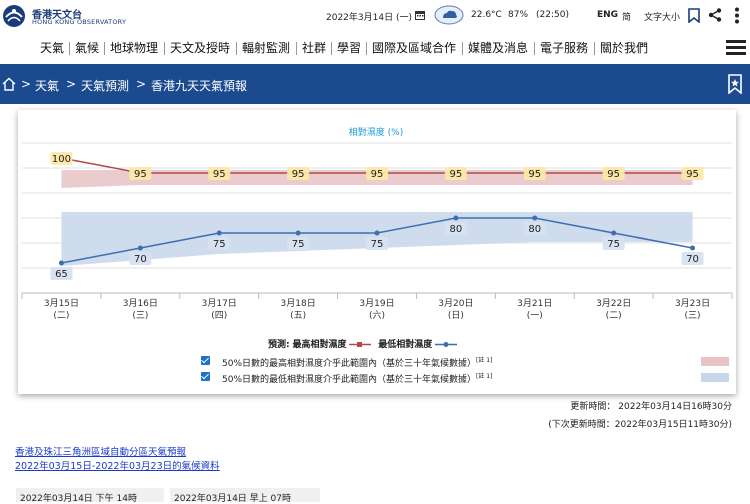 The height and width of the screenshot is (504, 750). What do you see at coordinates (369, 18) in the screenshot?
I see `current-date: 2022年3月14日 (一)` at bounding box center [369, 18].